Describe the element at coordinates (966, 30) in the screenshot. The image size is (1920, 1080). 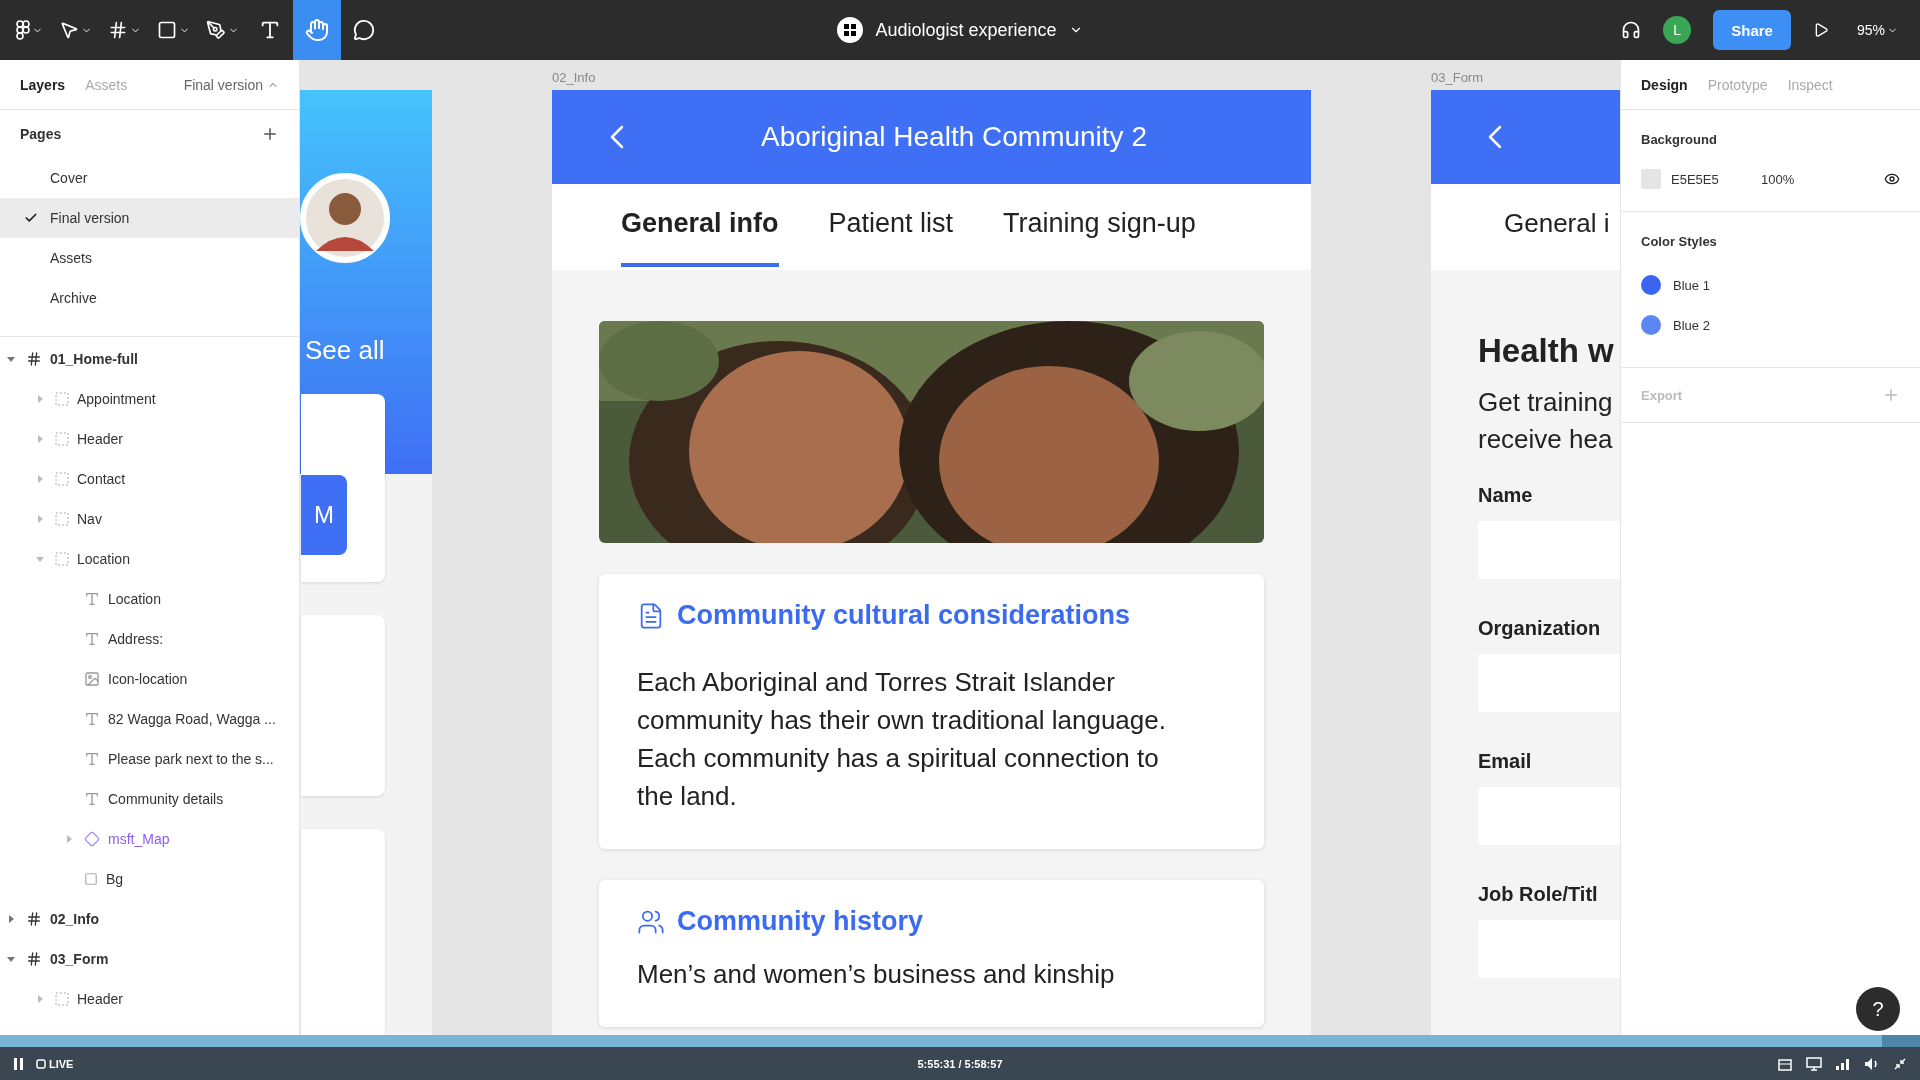
I see `file-title: Audiologist experience` at that location.